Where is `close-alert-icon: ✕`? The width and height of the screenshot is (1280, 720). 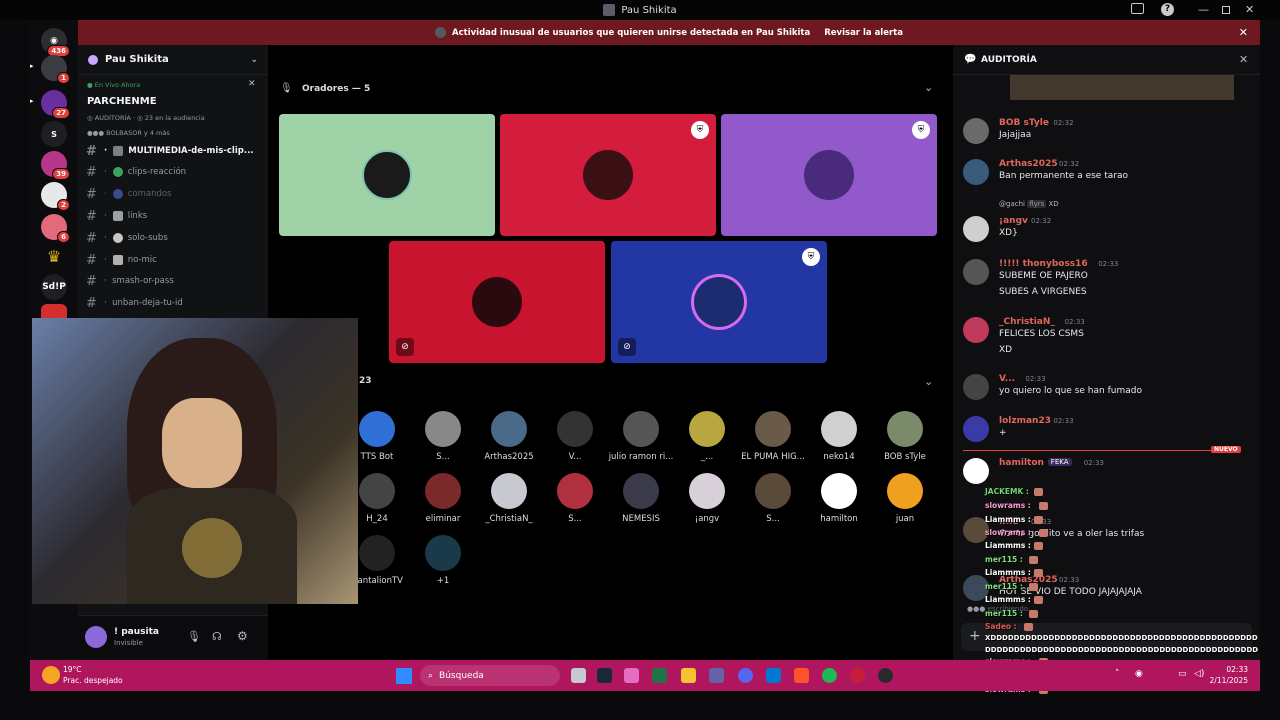
close-alert-icon: ✕ is located at coordinates (1243, 32).